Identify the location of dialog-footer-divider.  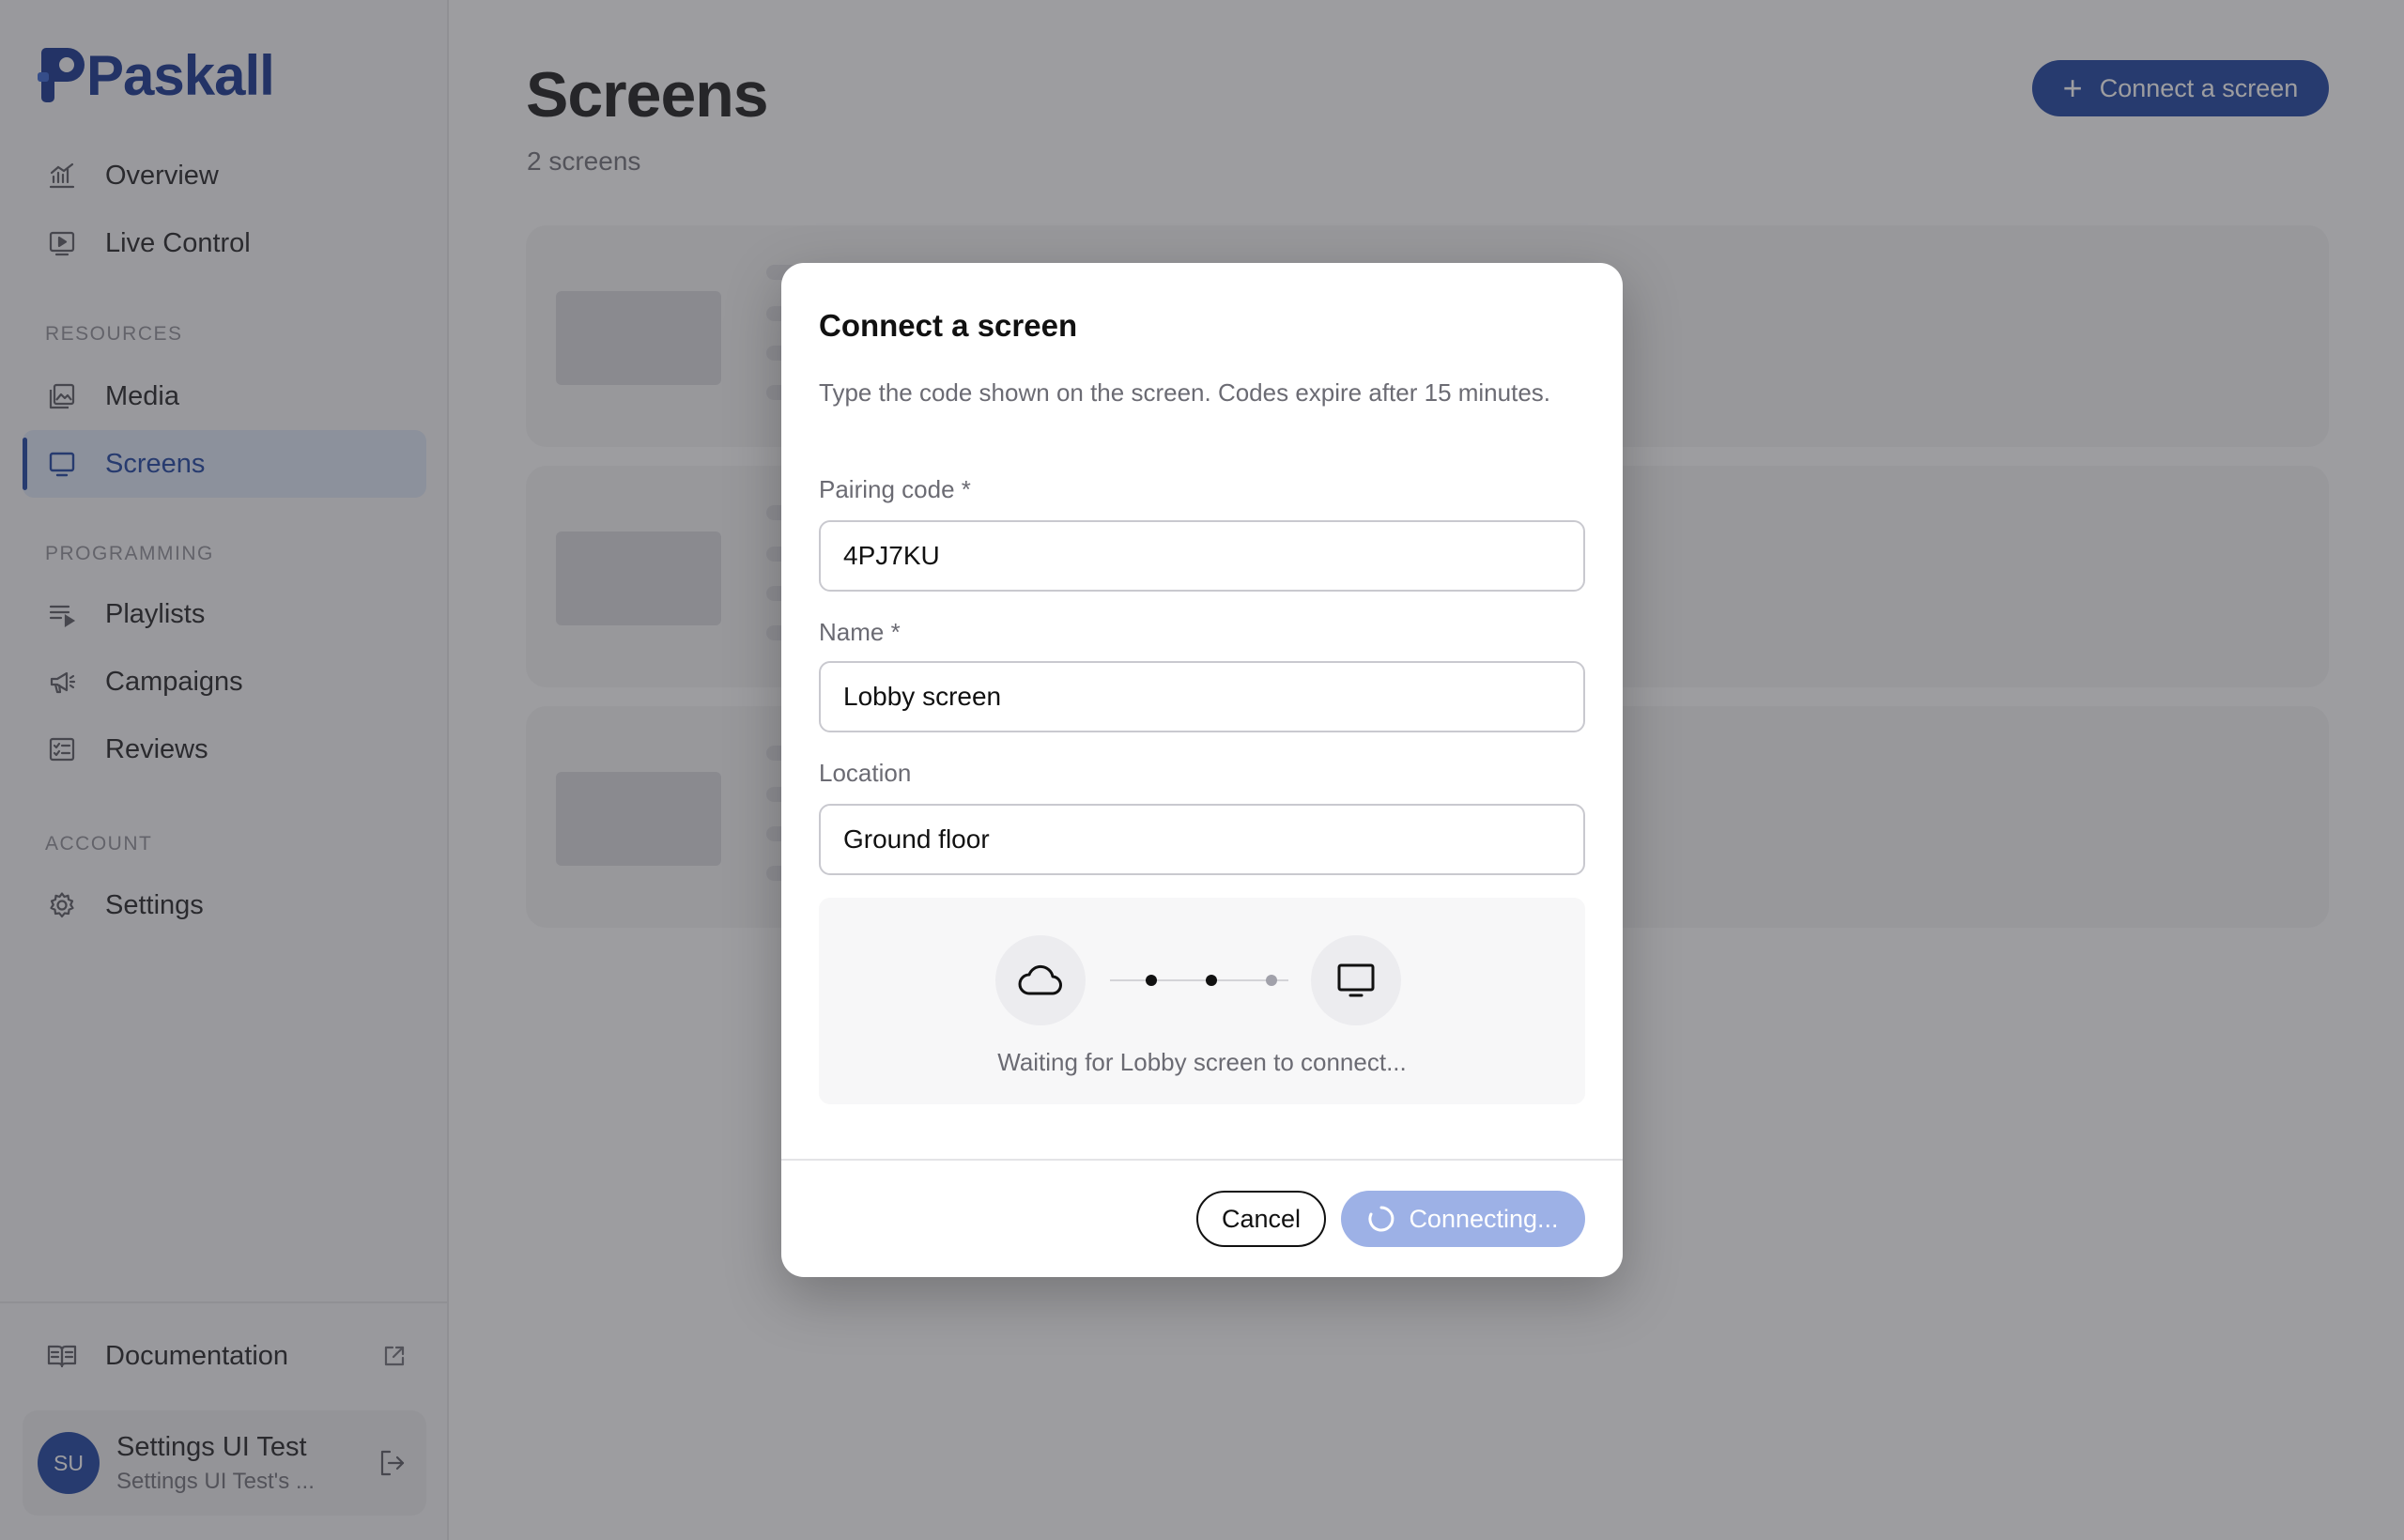
(1202, 1160).